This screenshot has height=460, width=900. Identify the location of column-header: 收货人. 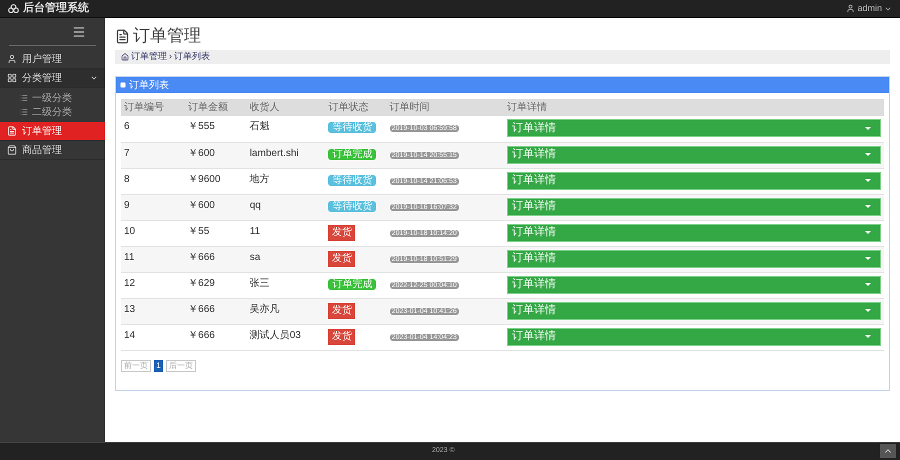
(286, 107).